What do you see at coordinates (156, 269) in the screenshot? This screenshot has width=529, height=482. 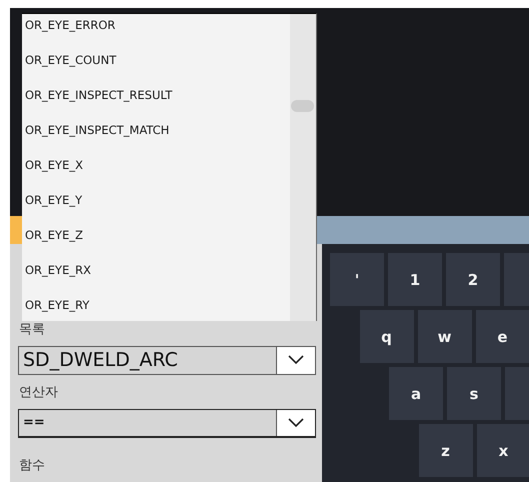 I see `list-item: OR_EYE_RX` at bounding box center [156, 269].